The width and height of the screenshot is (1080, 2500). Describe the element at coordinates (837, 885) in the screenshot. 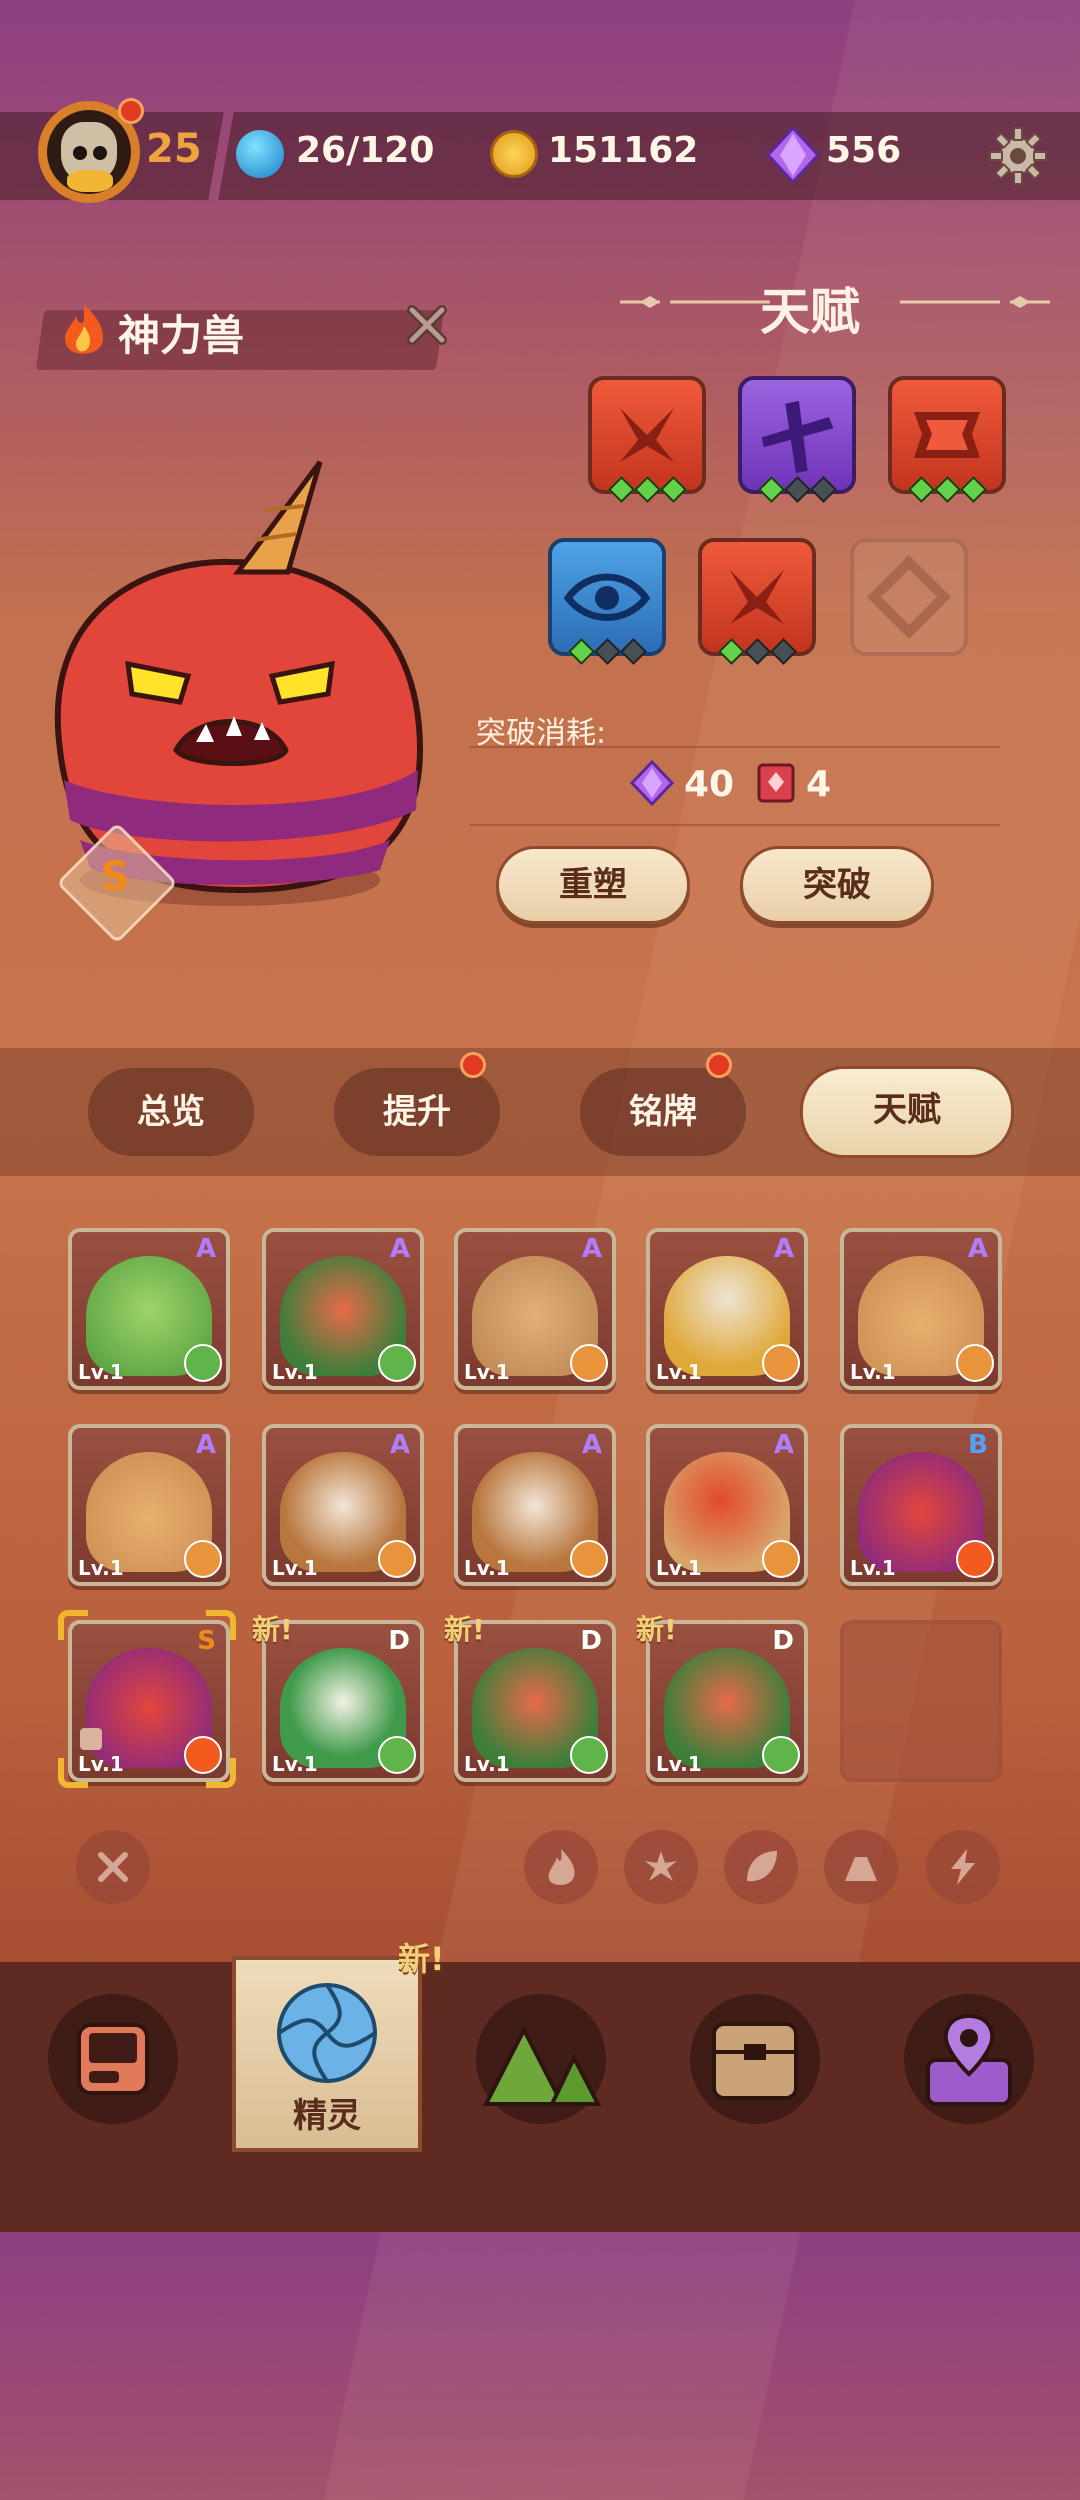

I see `breakthrough-button: 突破` at that location.